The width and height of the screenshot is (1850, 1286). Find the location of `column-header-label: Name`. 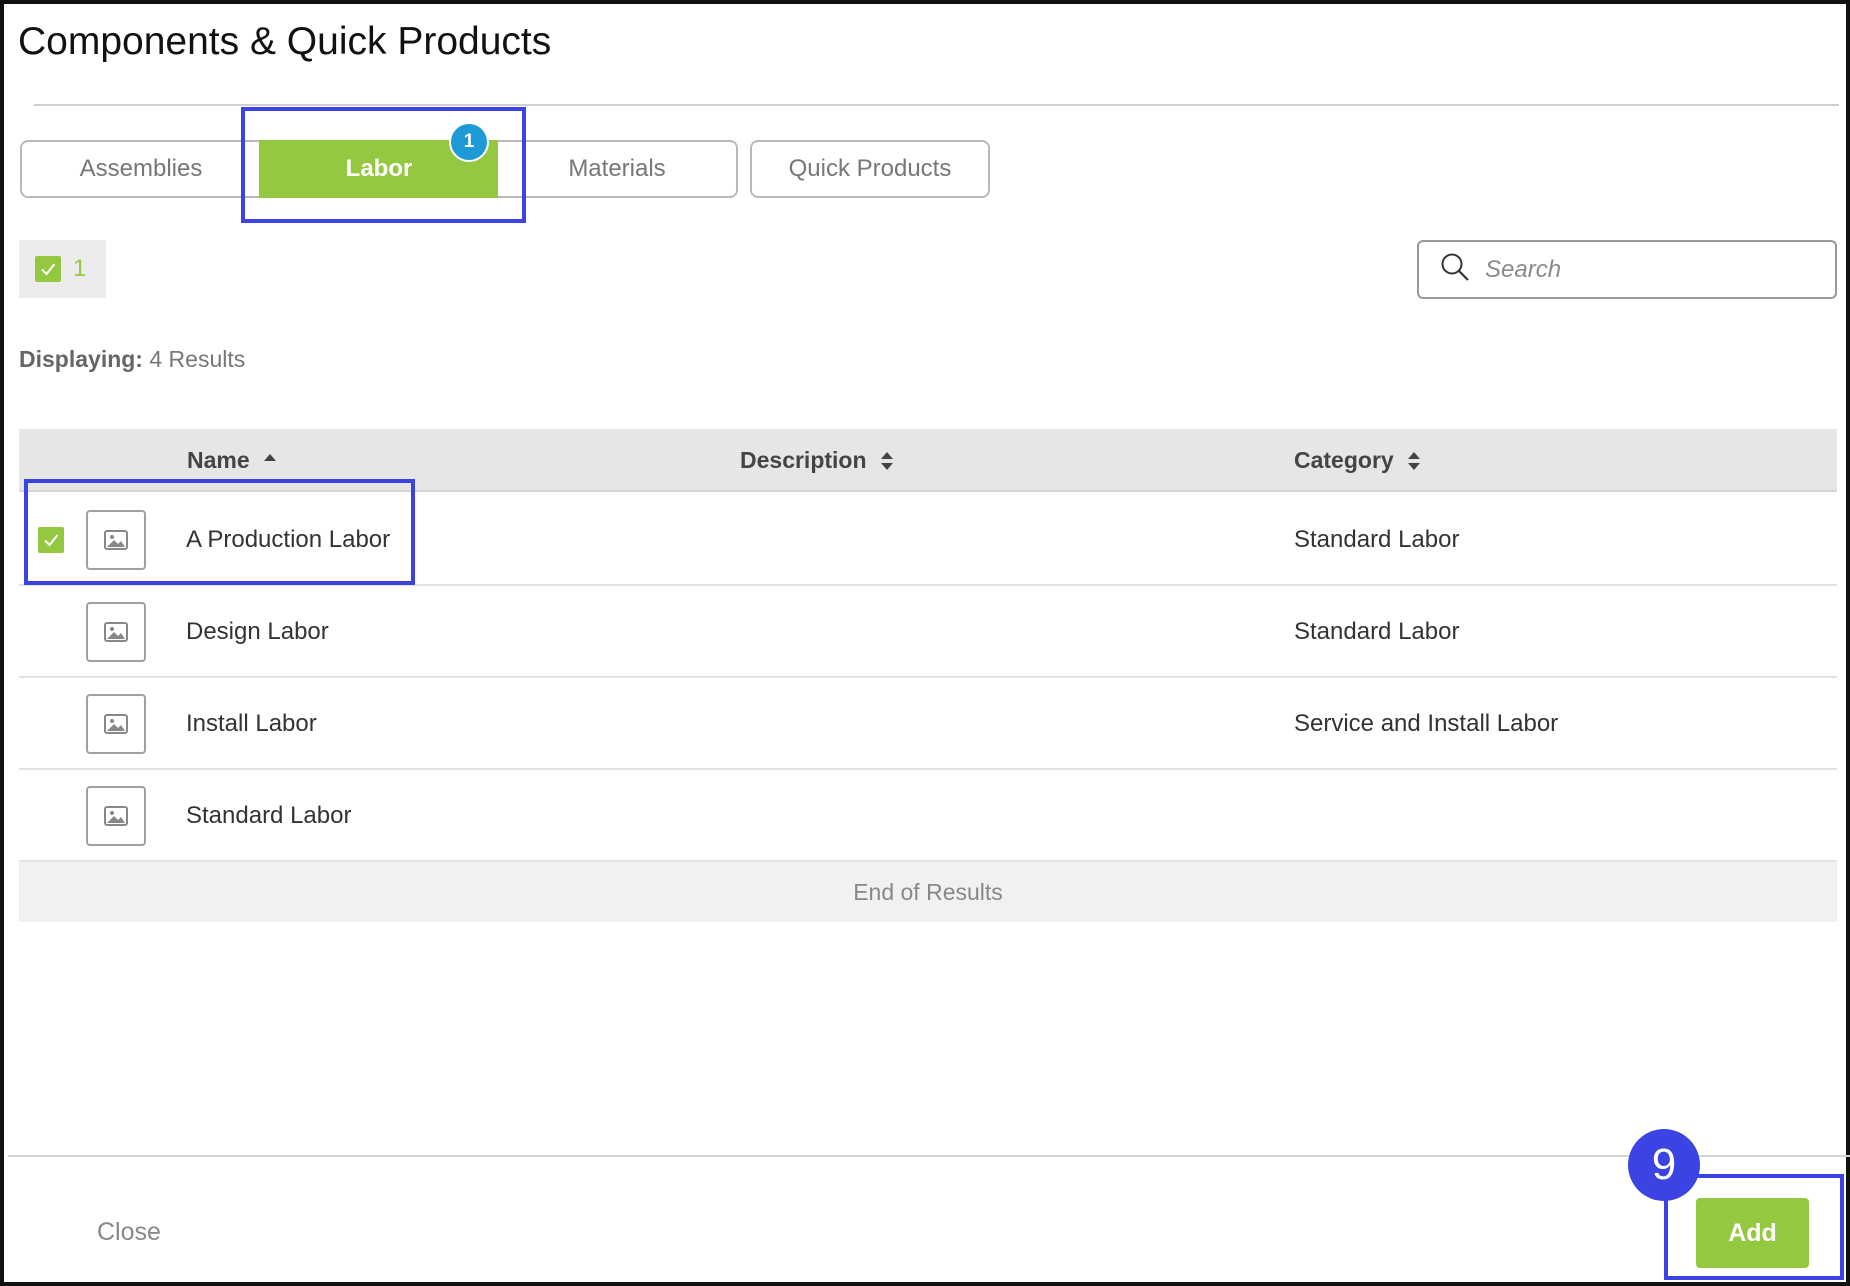

column-header-label: Name is located at coordinates (218, 460).